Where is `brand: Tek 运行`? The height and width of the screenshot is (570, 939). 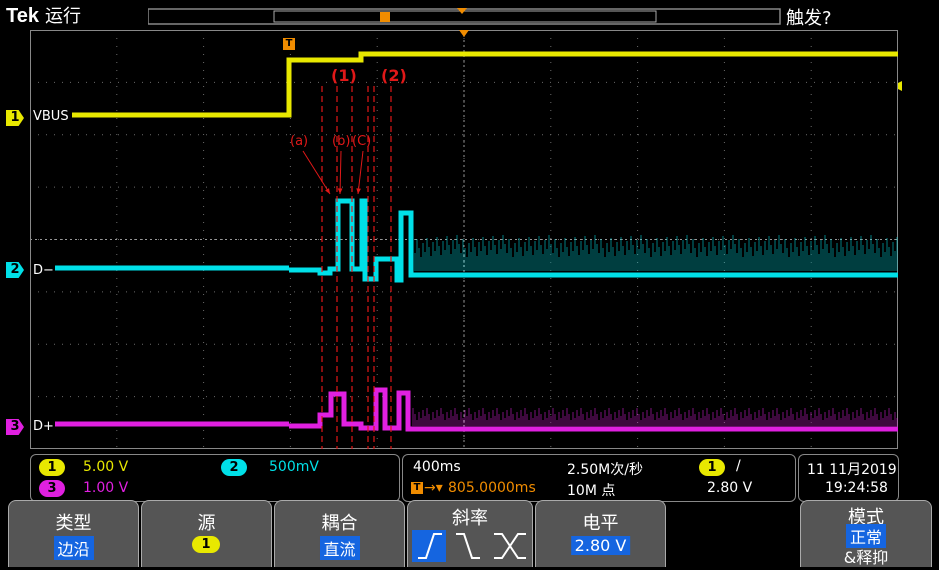
brand: Tek 运行 is located at coordinates (43, 15).